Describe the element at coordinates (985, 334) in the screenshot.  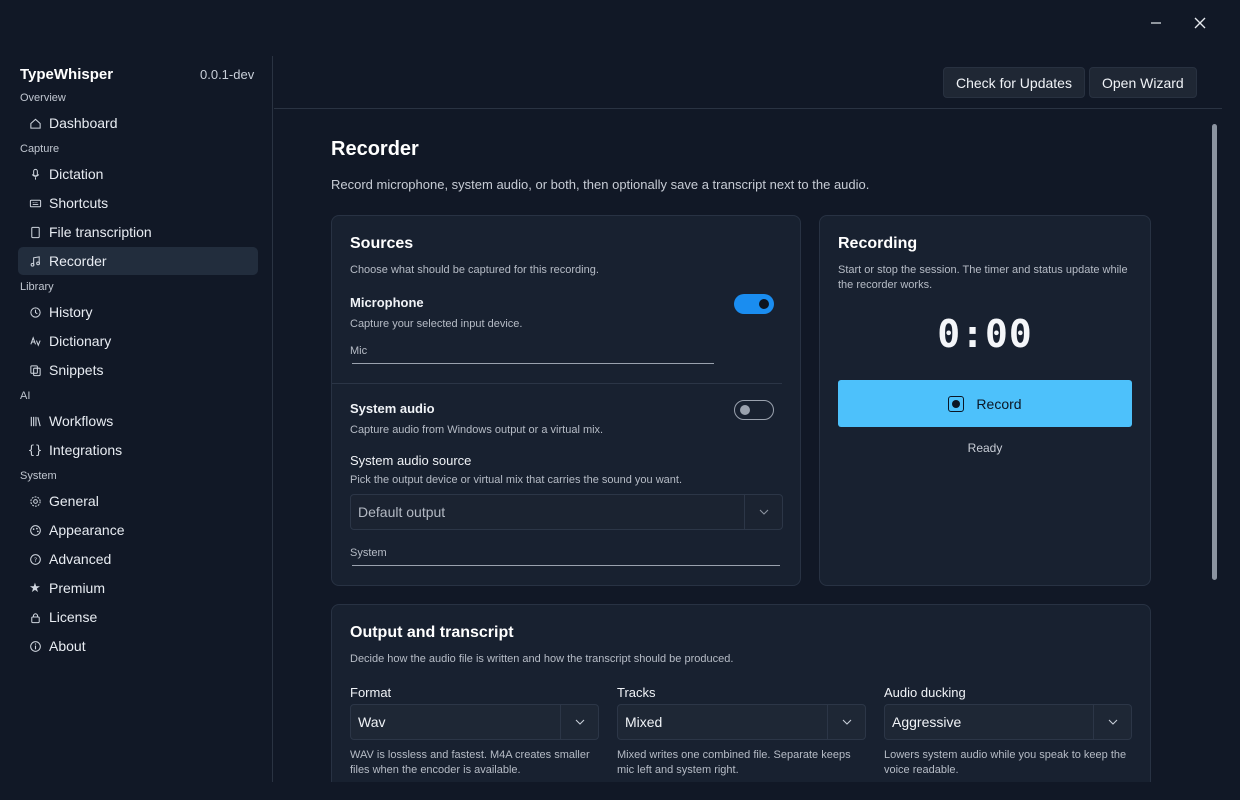
I see `recording-timer: 0:00` at that location.